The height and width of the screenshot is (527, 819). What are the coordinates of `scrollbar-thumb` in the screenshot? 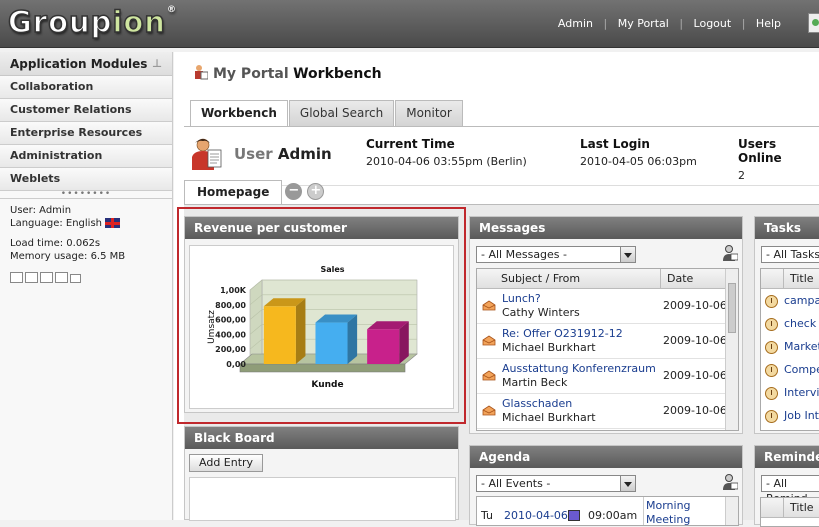 It's located at (732, 308).